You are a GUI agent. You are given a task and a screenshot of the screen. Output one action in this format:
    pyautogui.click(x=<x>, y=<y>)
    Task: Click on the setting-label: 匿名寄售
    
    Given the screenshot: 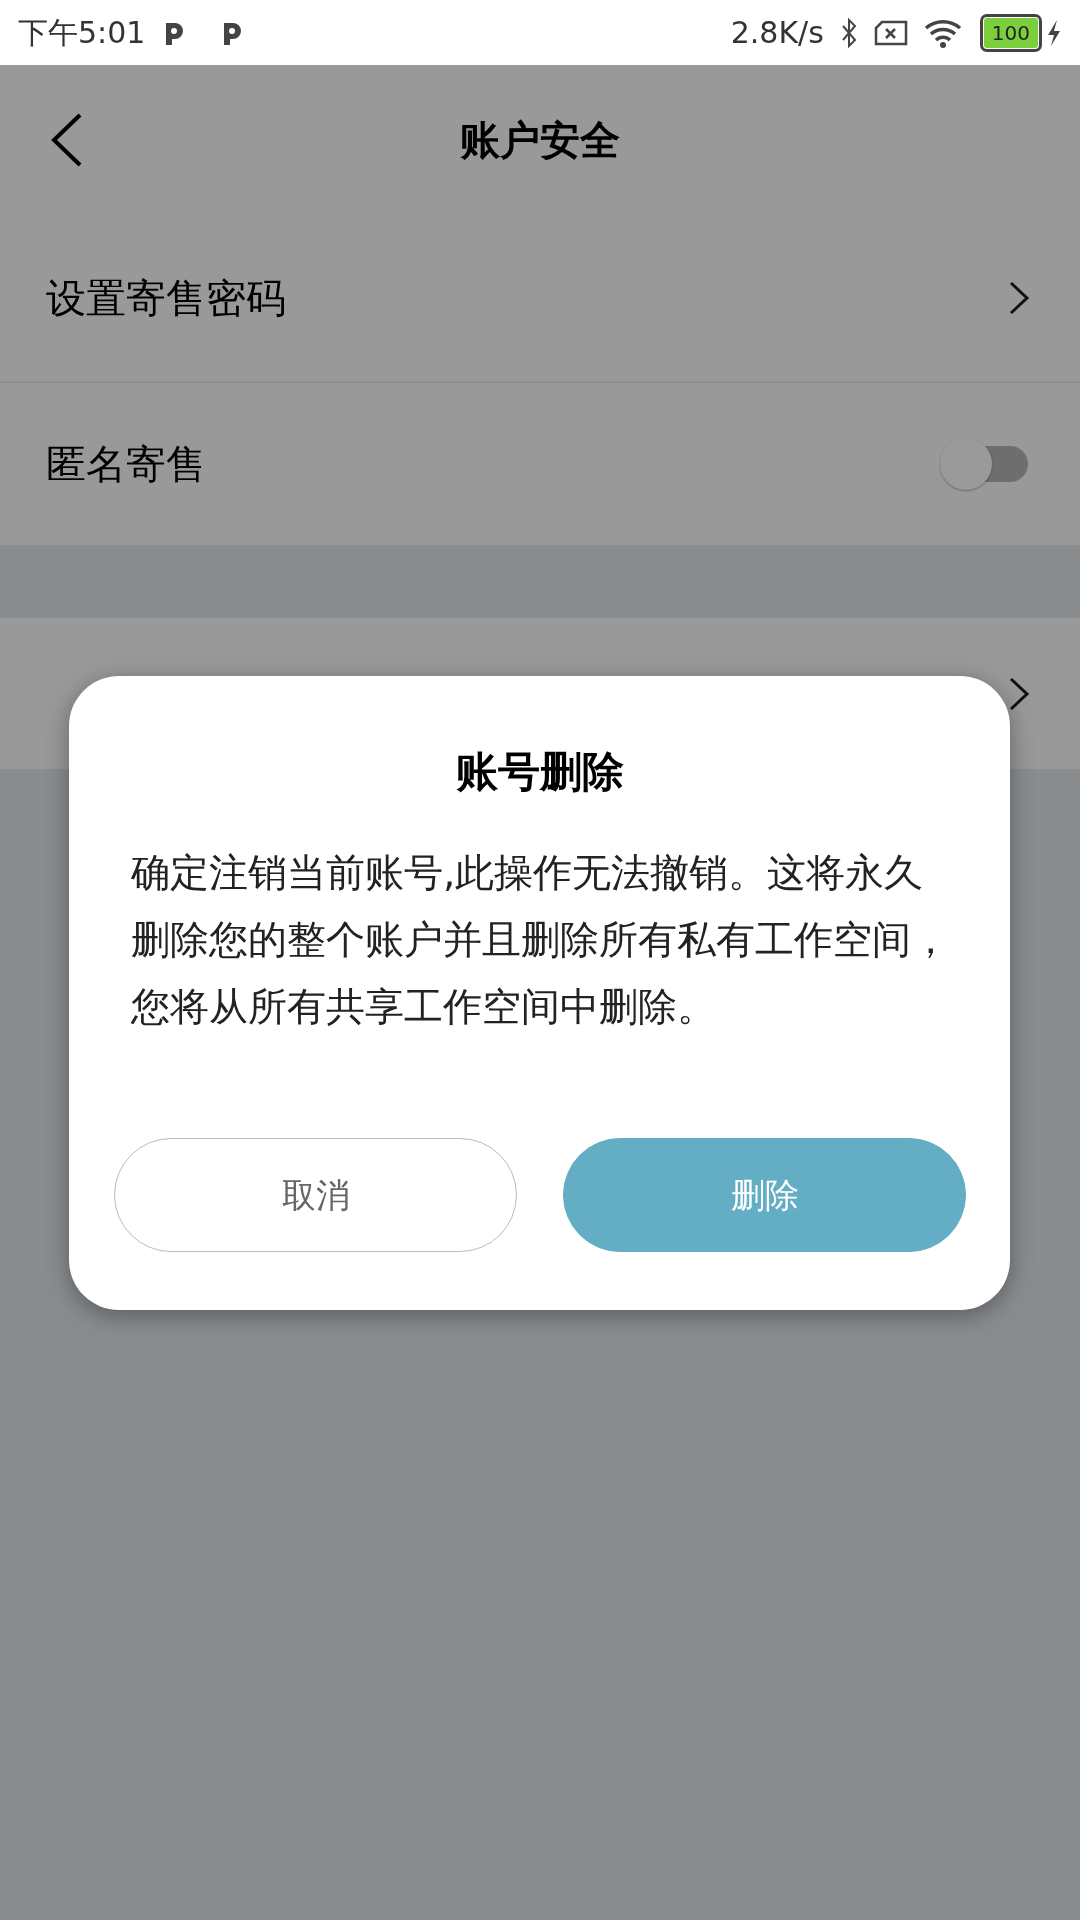 What is the action you would take?
    pyautogui.click(x=126, y=464)
    